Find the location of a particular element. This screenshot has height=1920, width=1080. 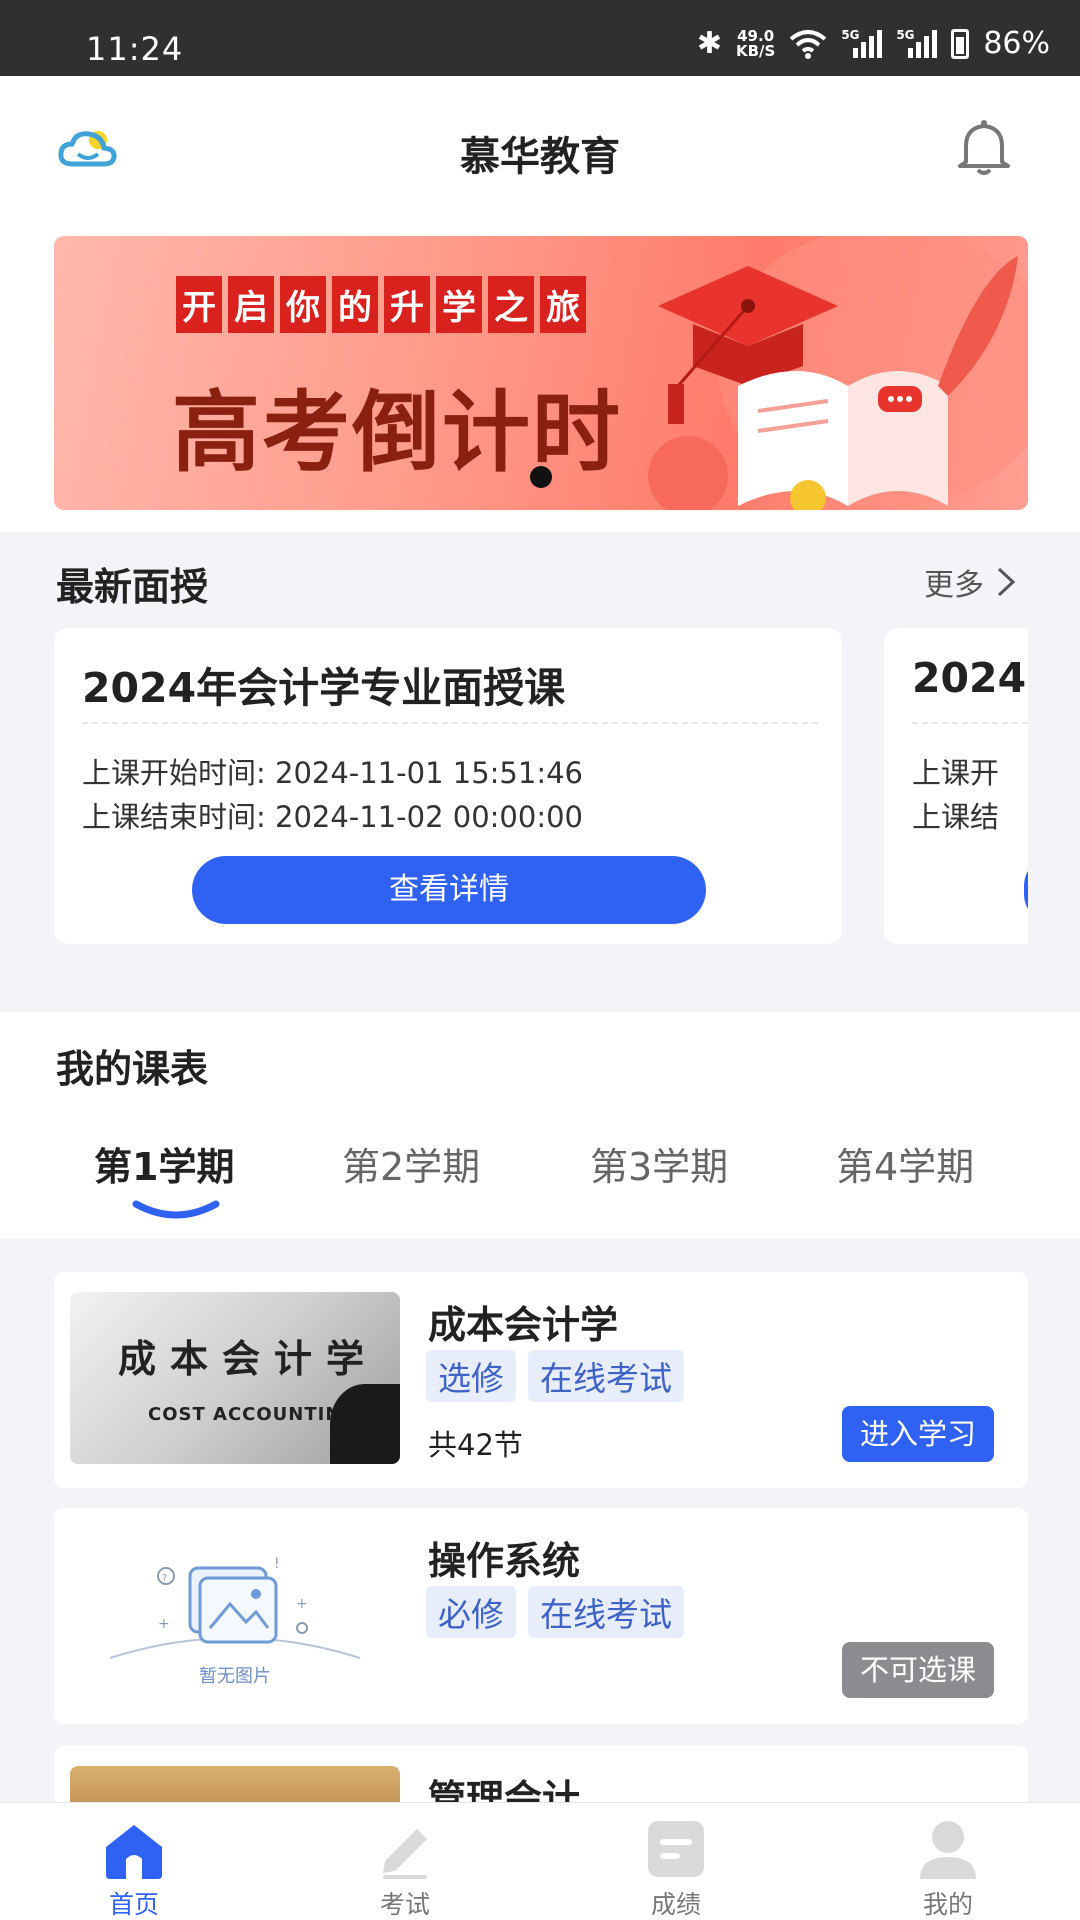

class-start-time: 上课开始时间: 2024-11-01 15:51:46 is located at coordinates (332, 773).